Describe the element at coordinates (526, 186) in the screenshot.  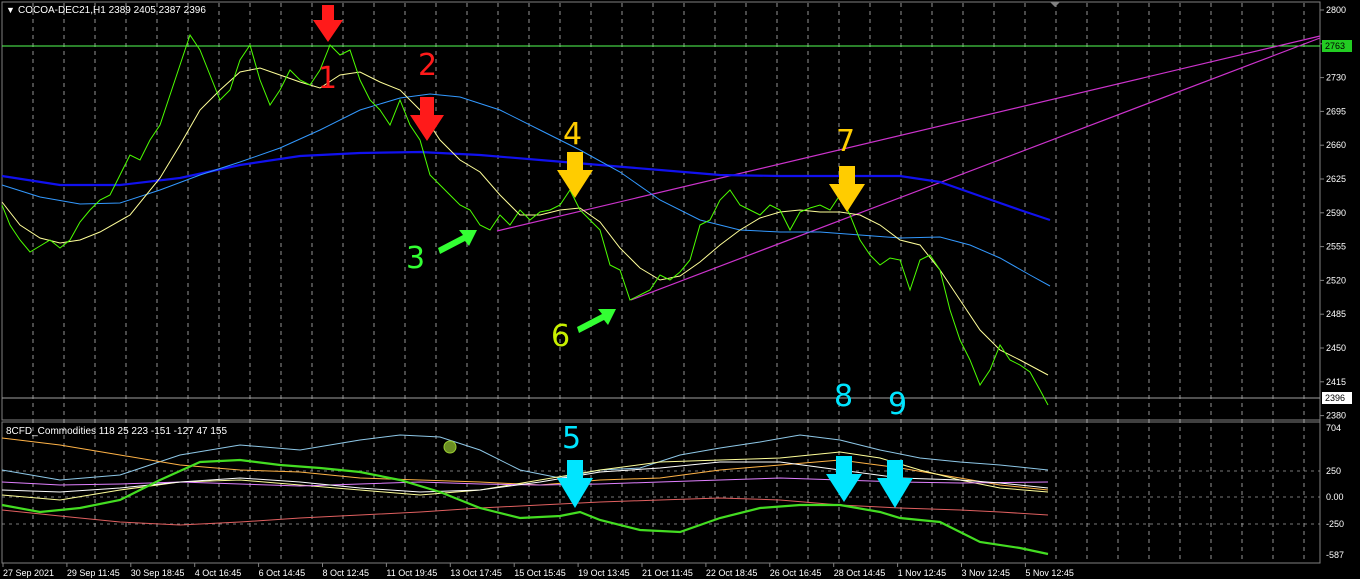
I see `ma-slow-line` at that location.